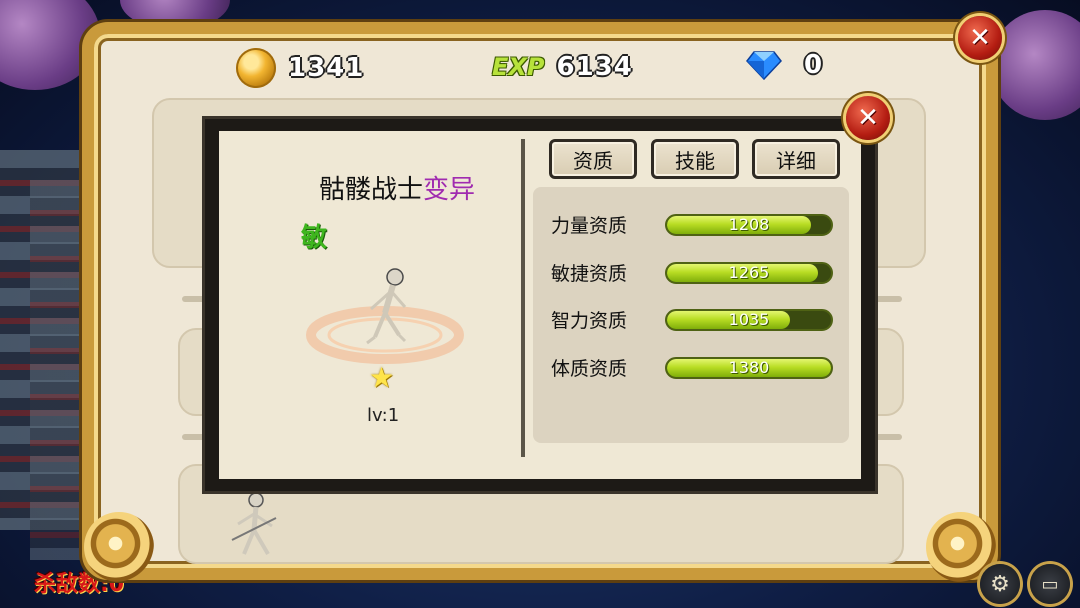 Image resolution: width=1080 pixels, height=608 pixels. I want to click on aptitude-value: 1035, so click(749, 319).